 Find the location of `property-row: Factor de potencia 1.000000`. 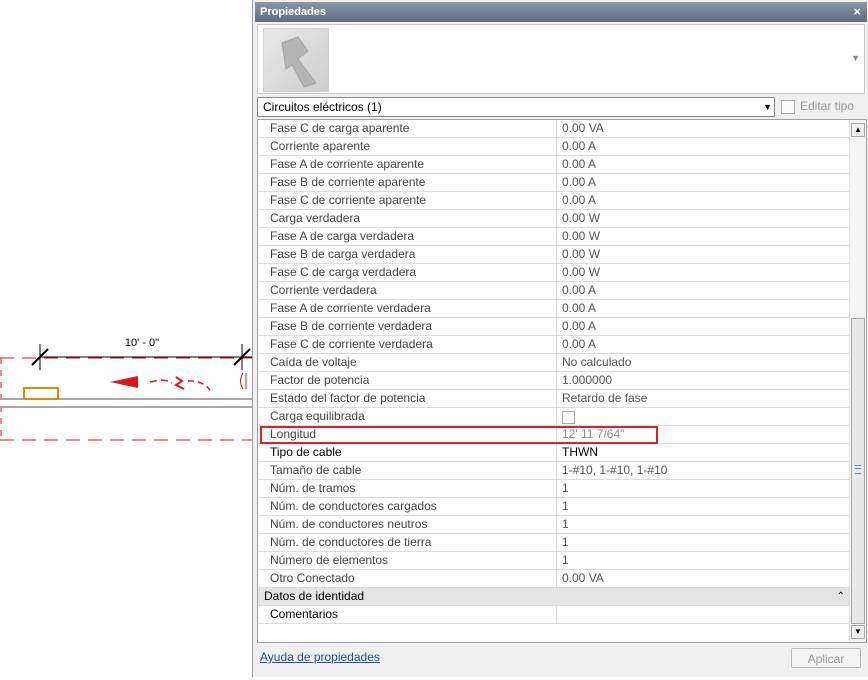

property-row: Factor de potencia 1.000000 is located at coordinates (553, 381).